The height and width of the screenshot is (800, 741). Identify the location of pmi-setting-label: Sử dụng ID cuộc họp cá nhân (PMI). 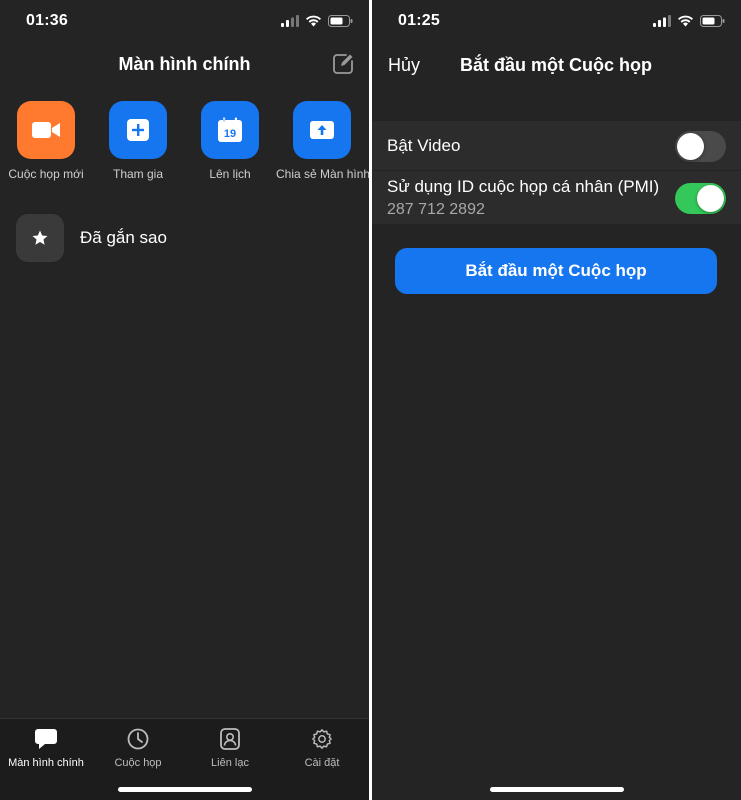
(523, 186).